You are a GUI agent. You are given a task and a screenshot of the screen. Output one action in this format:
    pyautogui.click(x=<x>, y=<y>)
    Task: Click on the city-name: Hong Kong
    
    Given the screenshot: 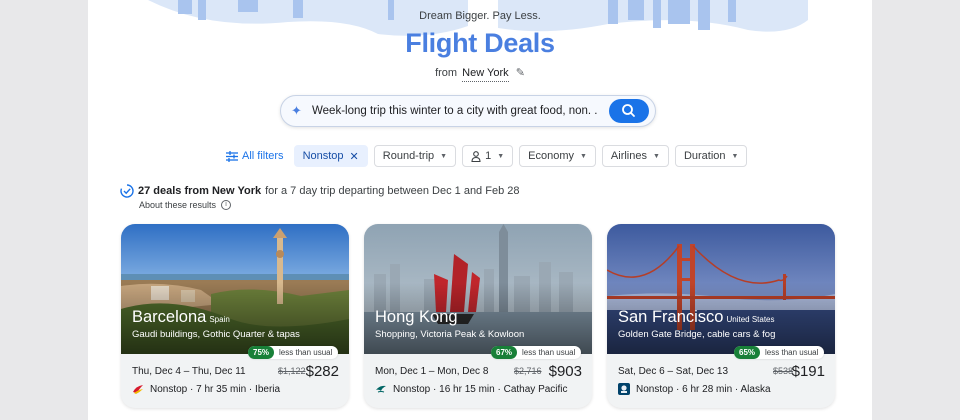 What is the action you would take?
    pyautogui.click(x=416, y=317)
    